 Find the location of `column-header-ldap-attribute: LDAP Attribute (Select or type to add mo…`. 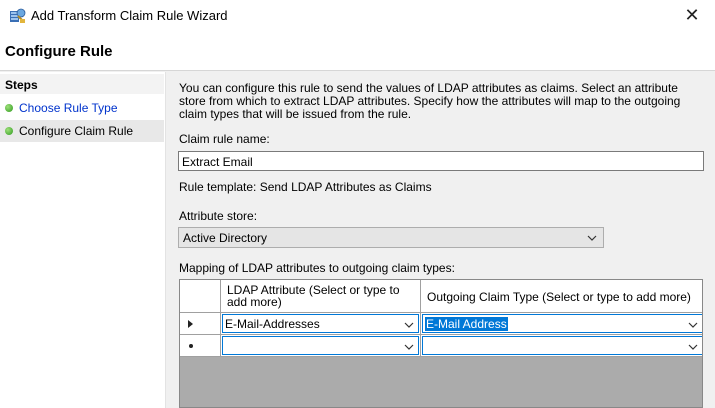

column-header-ldap-attribute: LDAP Attribute (Select or type to add mo… is located at coordinates (321, 296).